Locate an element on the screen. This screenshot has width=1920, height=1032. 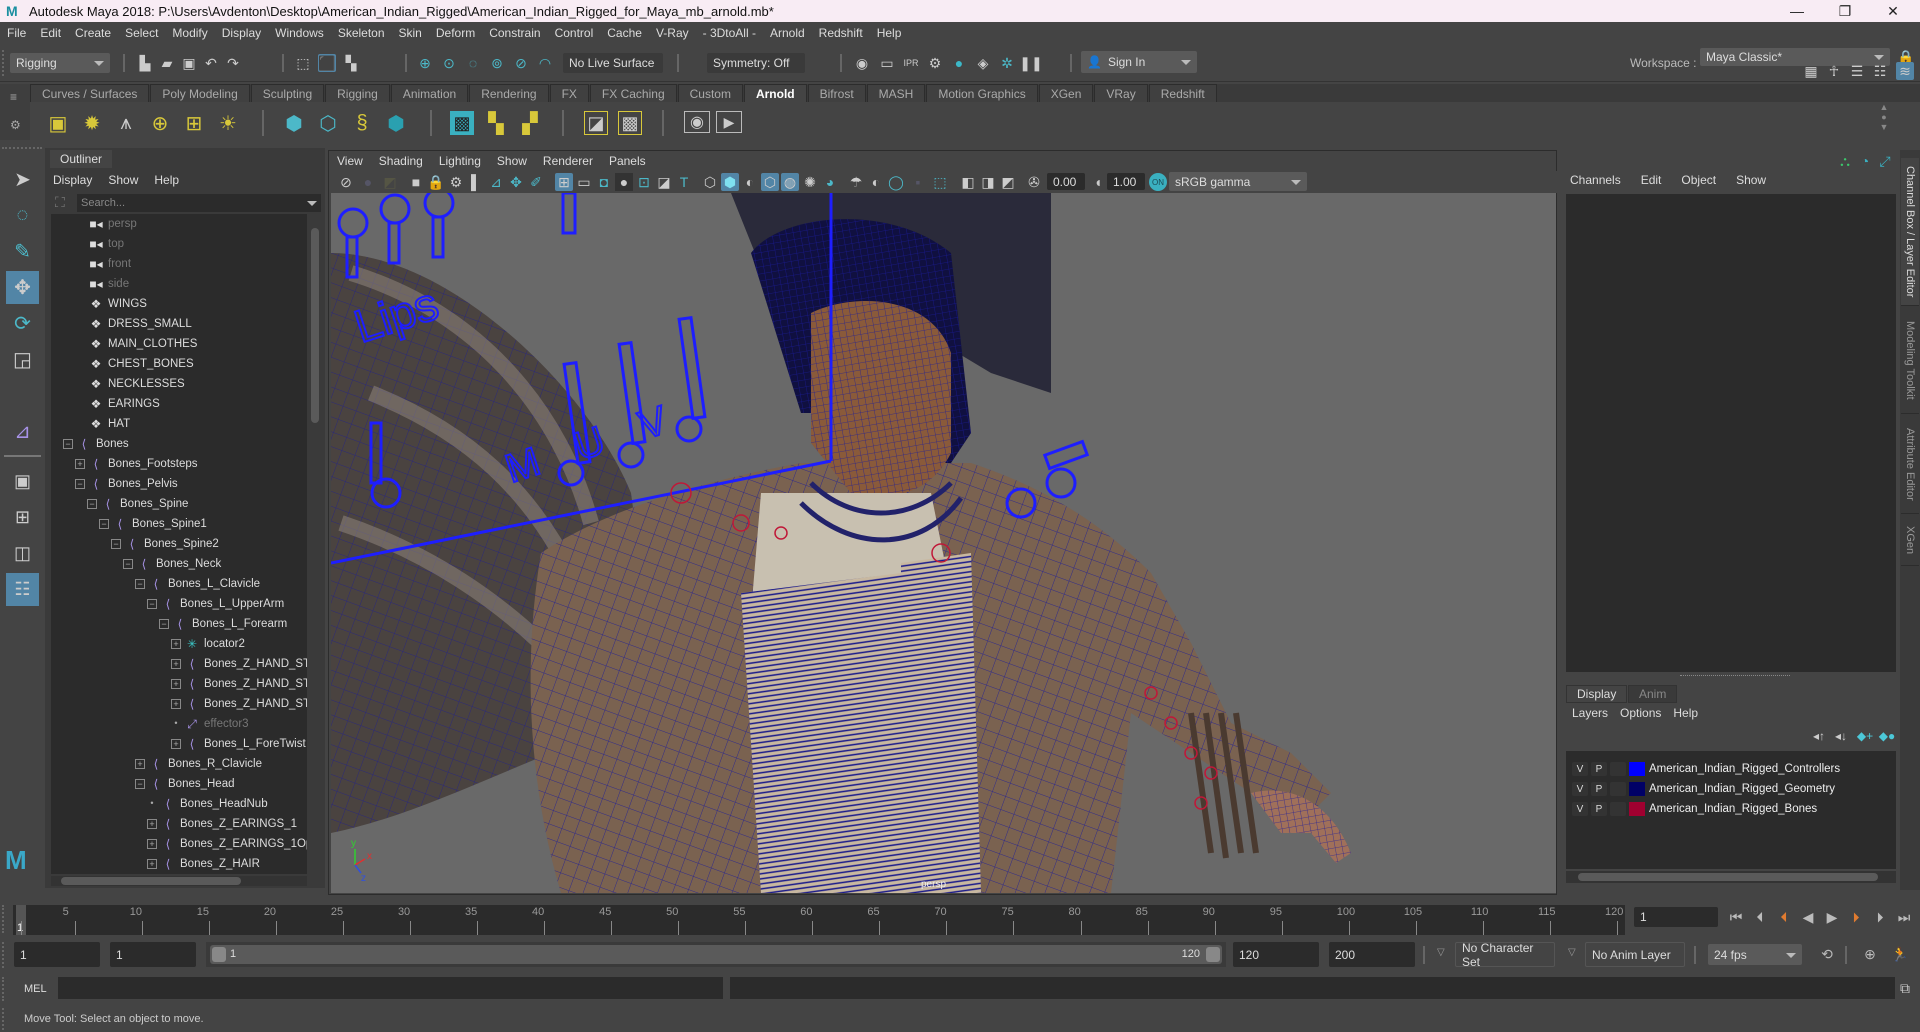
animation-preferences-icon: 🏃 is located at coordinates (1900, 954).